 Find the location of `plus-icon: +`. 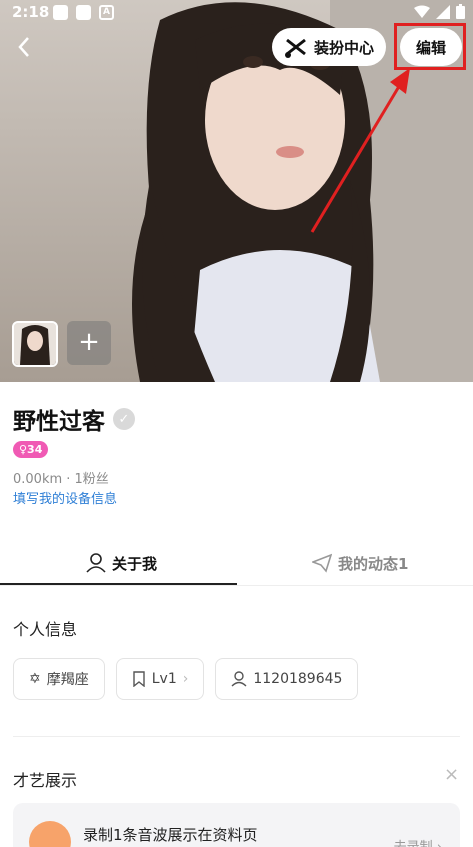

plus-icon: + is located at coordinates (89, 342).